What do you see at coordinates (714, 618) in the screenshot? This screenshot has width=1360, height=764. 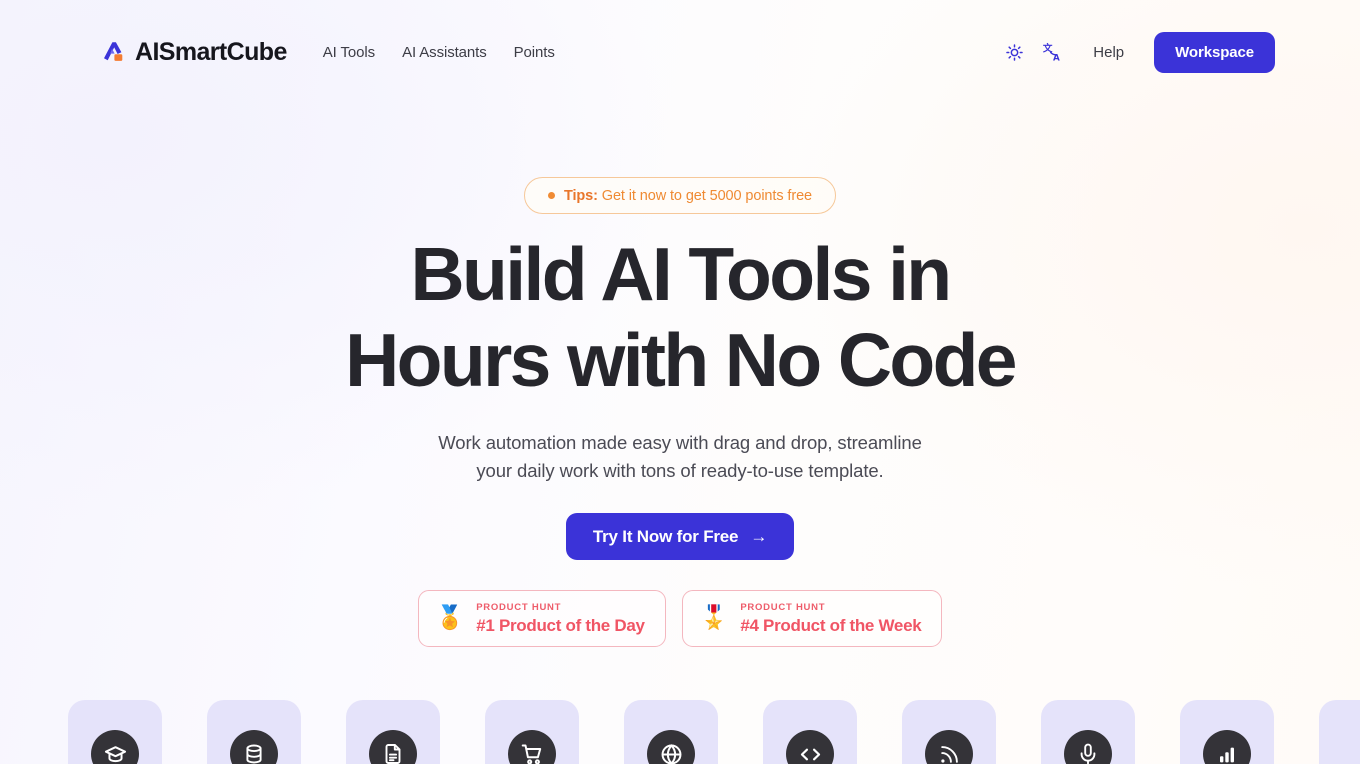 I see `military-medal-icon: 🎖️` at bounding box center [714, 618].